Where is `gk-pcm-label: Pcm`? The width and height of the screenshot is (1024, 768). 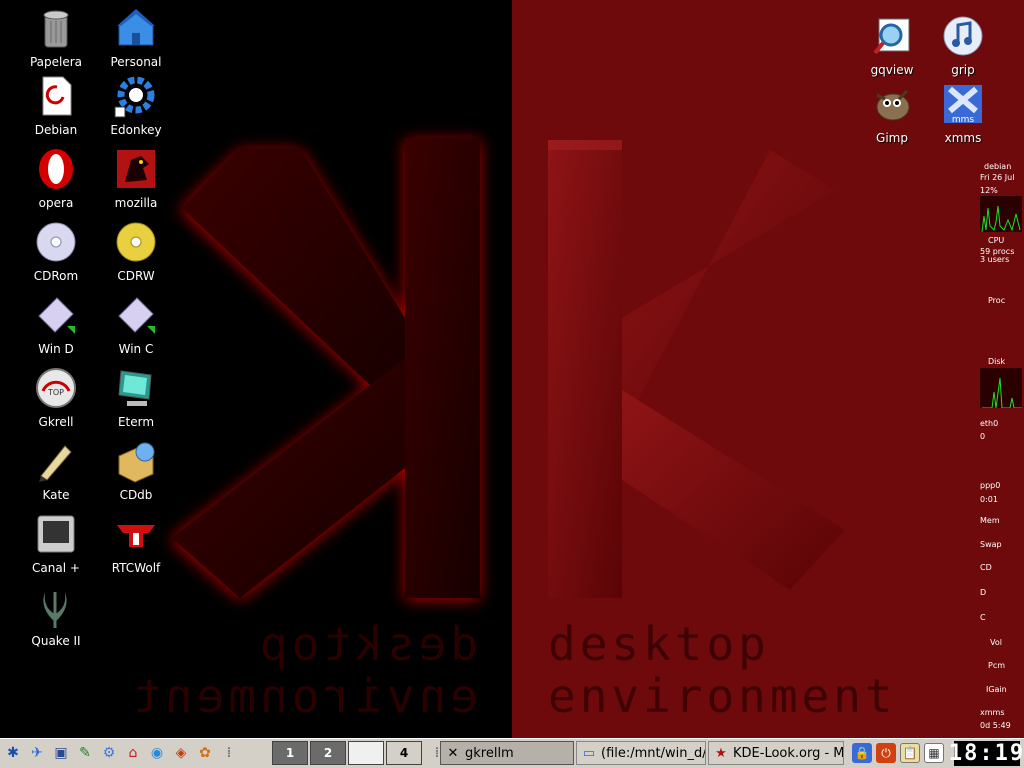 gk-pcm-label: Pcm is located at coordinates (997, 665).